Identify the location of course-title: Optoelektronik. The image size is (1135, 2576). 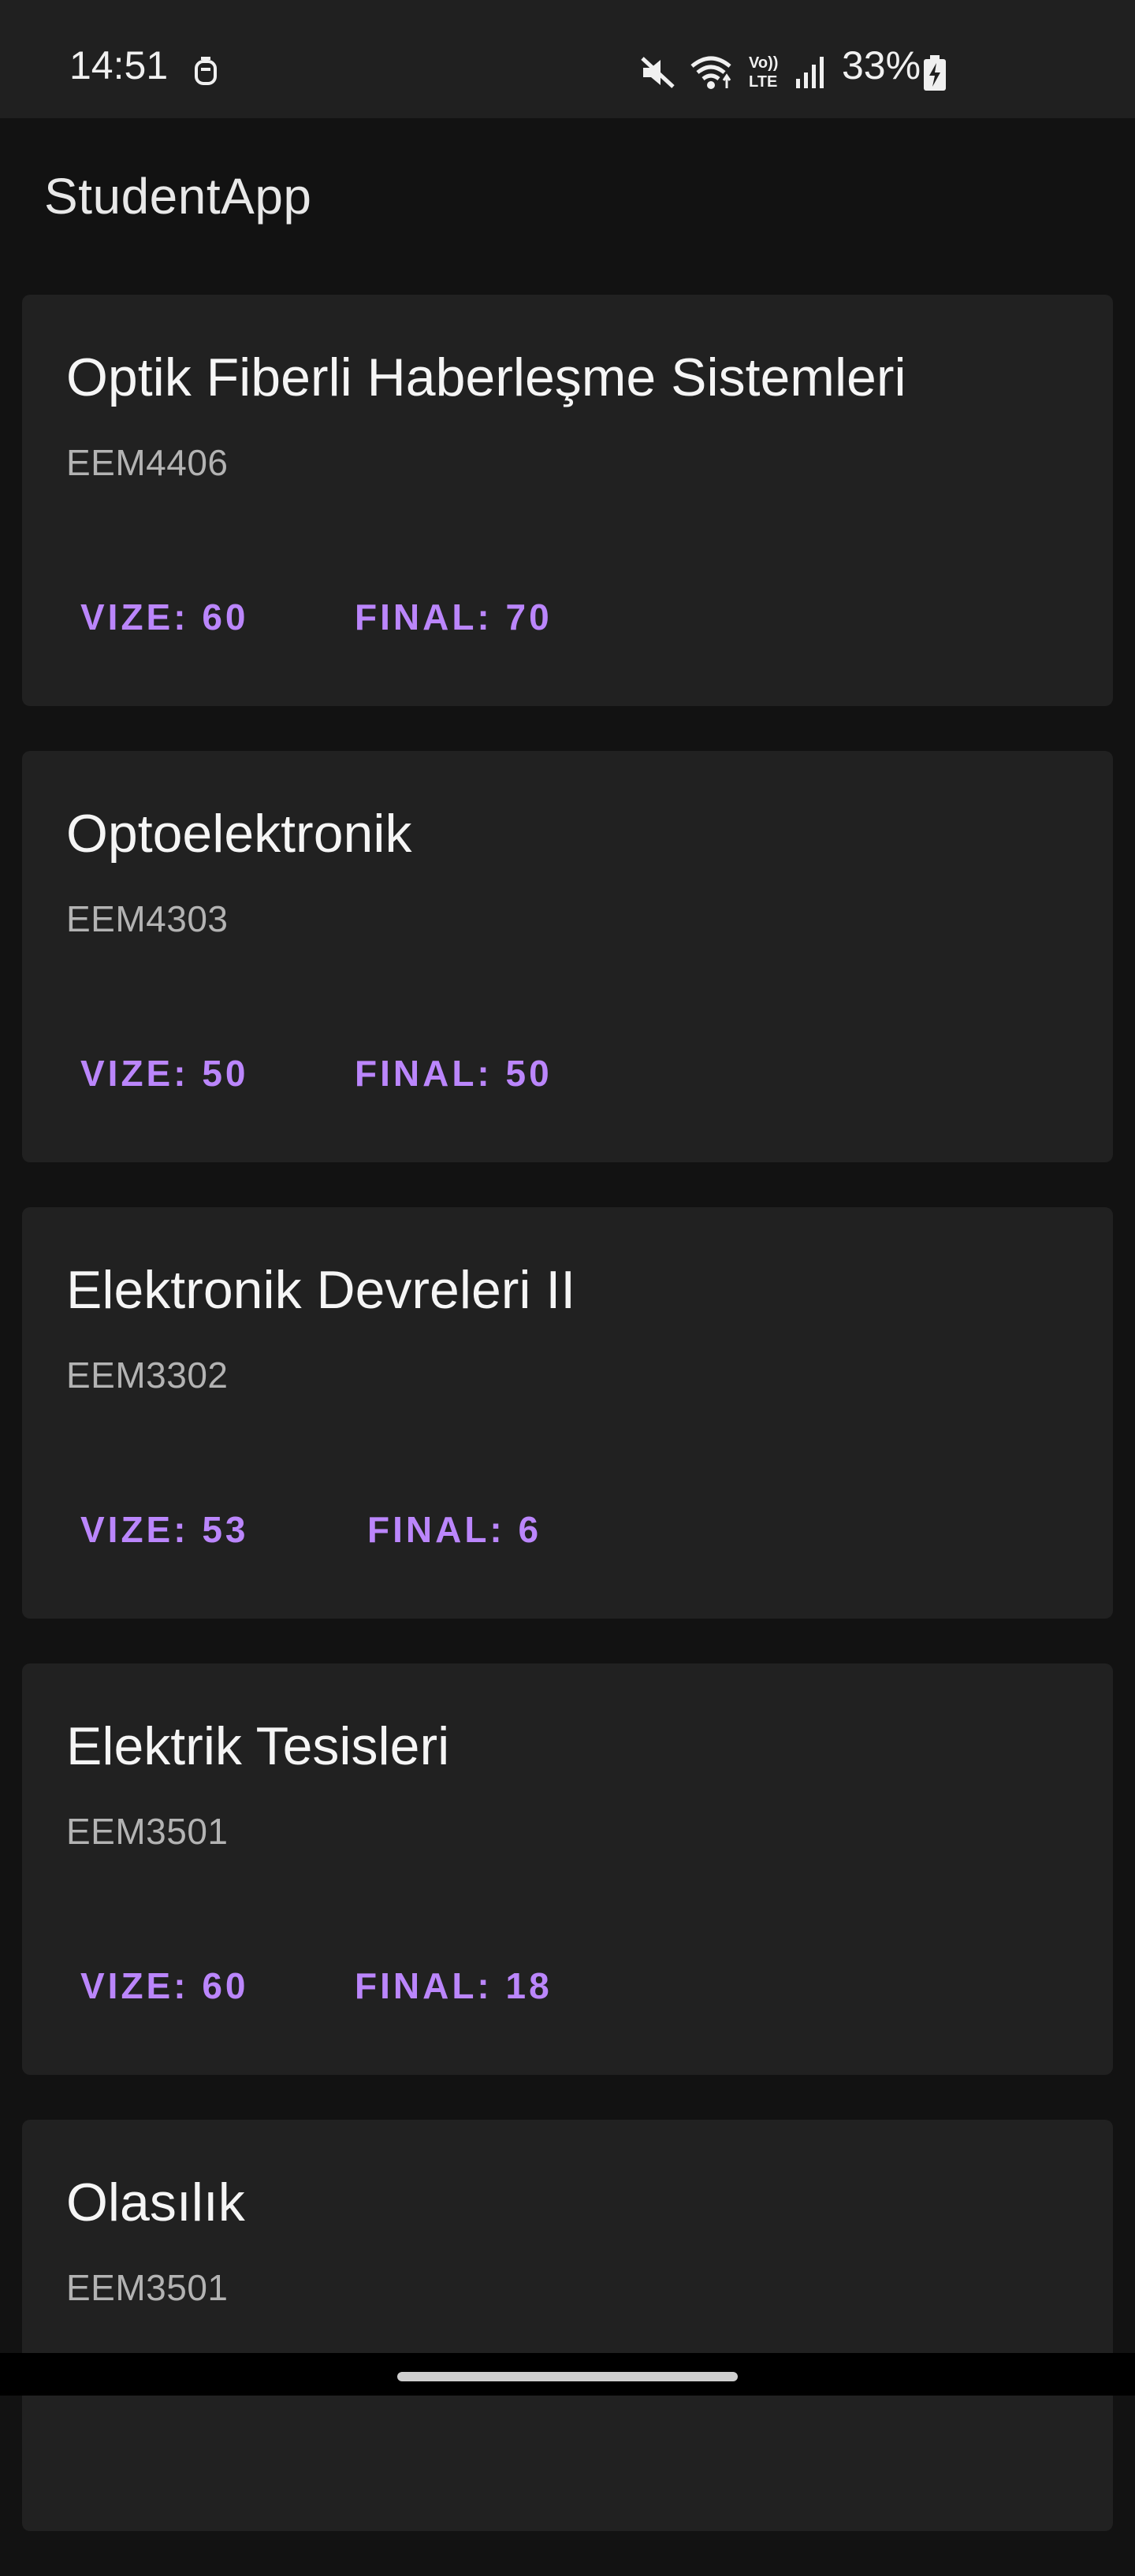
(239, 834).